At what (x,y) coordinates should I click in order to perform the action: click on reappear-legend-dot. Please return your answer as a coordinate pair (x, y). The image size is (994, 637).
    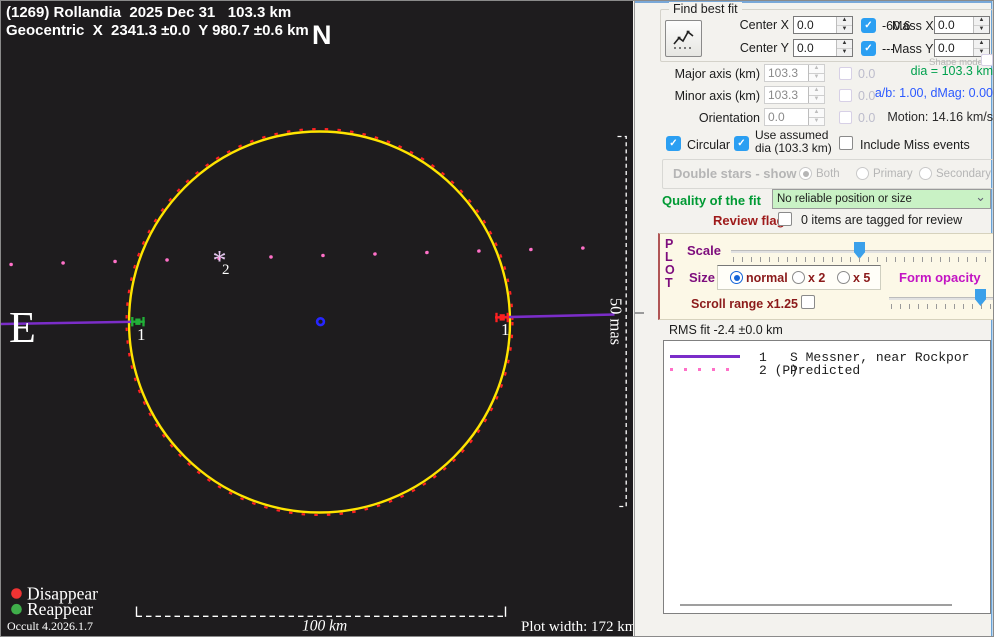
    Looking at the image, I should click on (16, 609).